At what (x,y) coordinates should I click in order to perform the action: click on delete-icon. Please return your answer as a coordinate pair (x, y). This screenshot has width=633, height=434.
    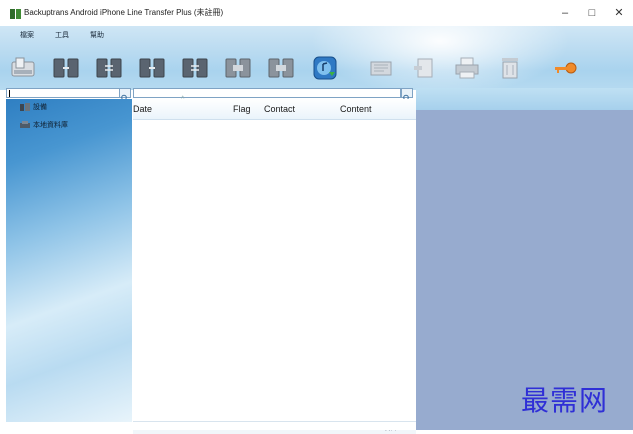
    Looking at the image, I should click on (510, 68).